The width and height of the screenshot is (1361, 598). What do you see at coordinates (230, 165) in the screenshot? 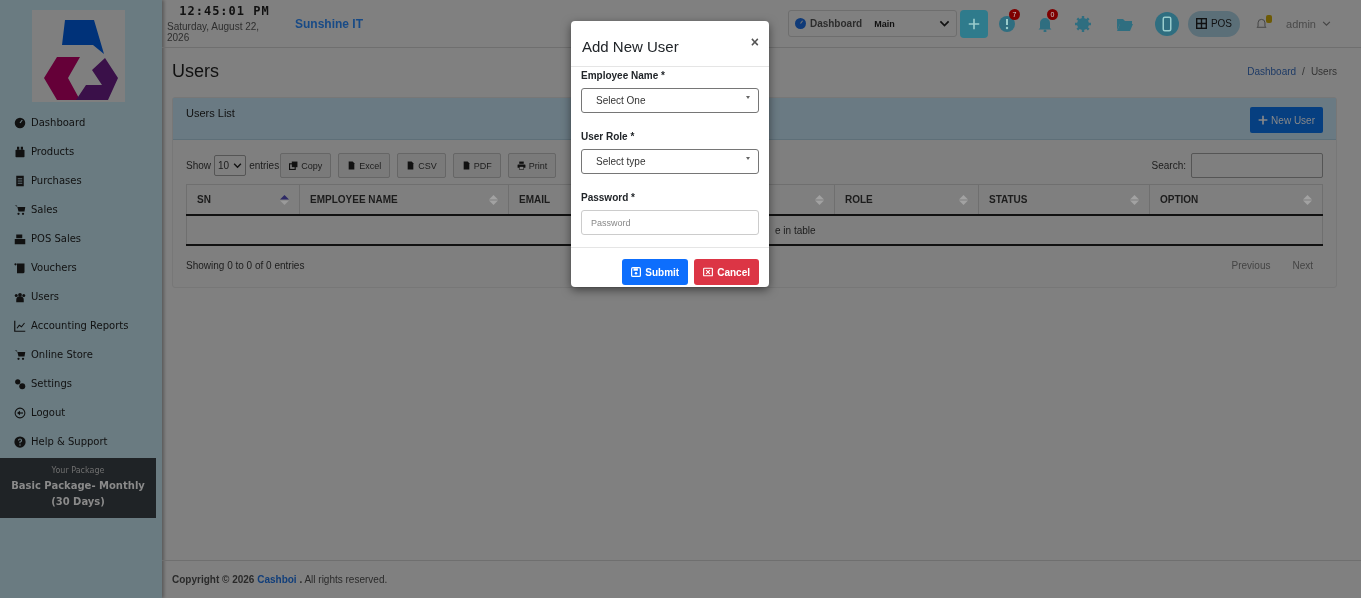
I see `page-size-select: 10` at bounding box center [230, 165].